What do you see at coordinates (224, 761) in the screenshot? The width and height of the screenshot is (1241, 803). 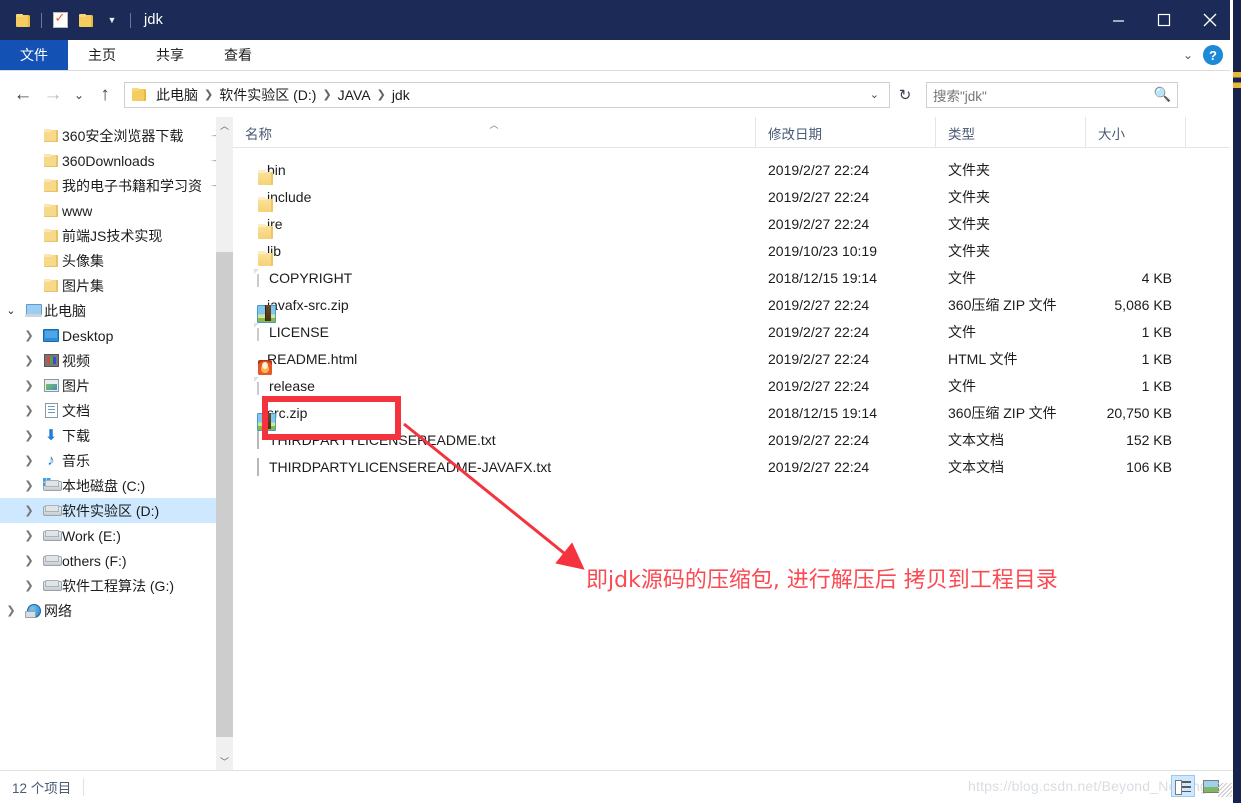 I see `scroll-down-icon: ﹀` at bounding box center [224, 761].